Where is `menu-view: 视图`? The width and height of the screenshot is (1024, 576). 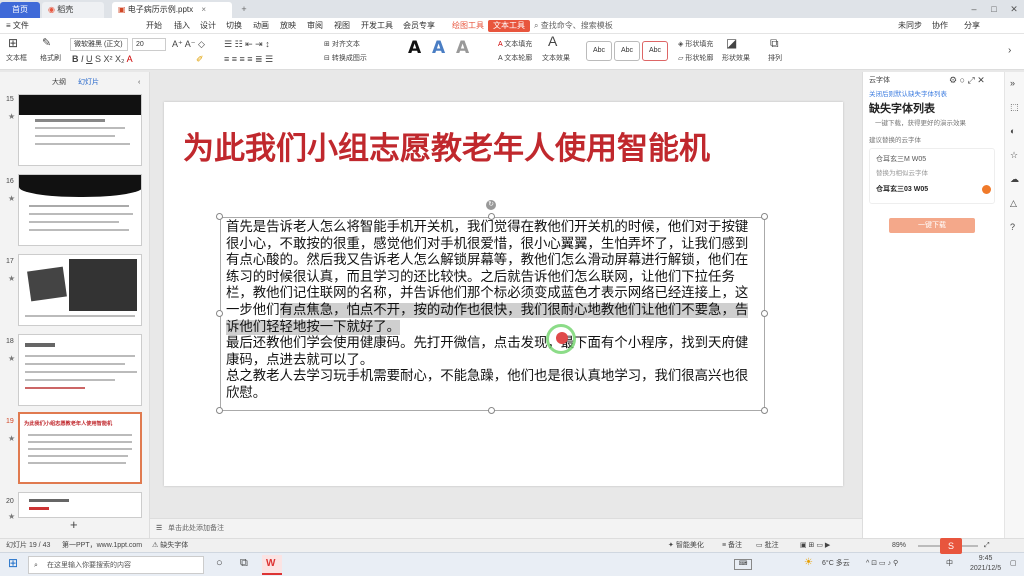
menu-view: 视图 is located at coordinates (342, 26).